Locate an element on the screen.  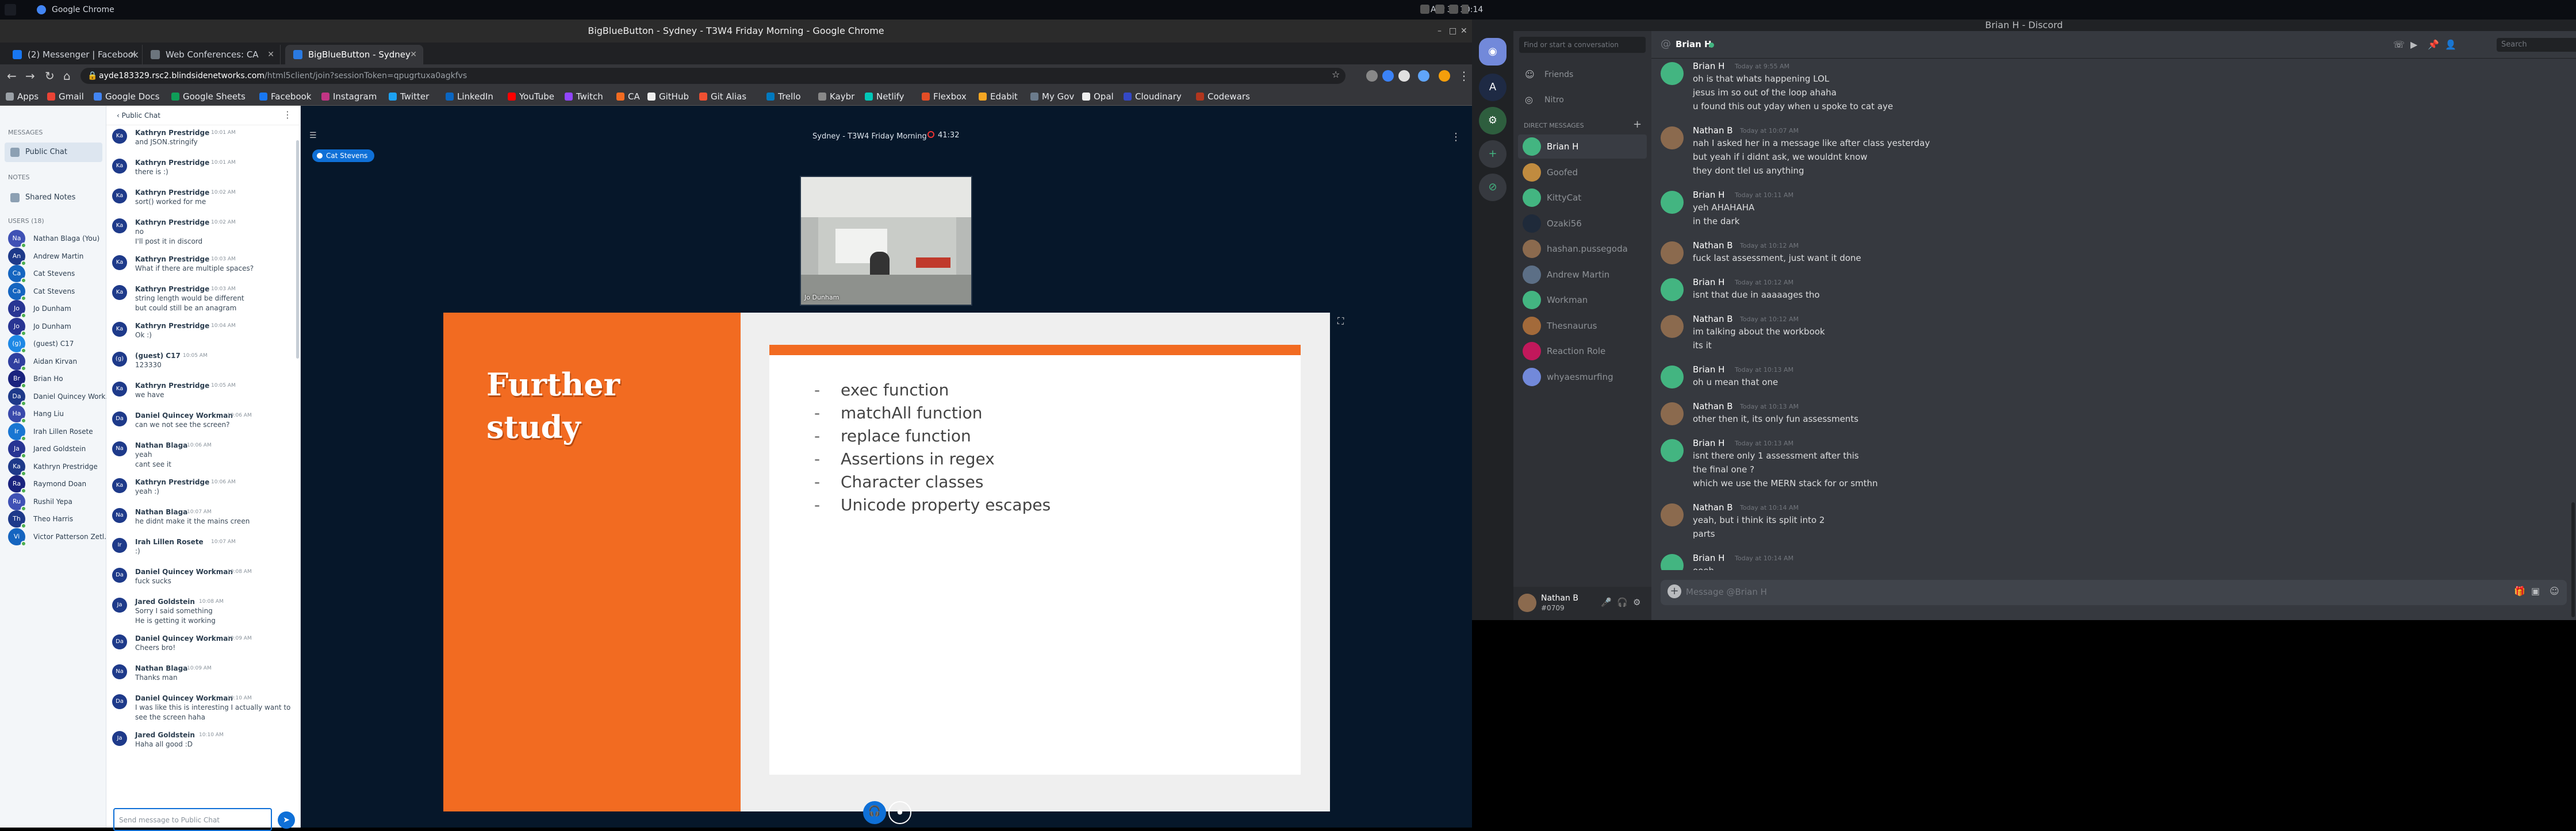
bookmark-facebook: Facebook is located at coordinates (285, 96).